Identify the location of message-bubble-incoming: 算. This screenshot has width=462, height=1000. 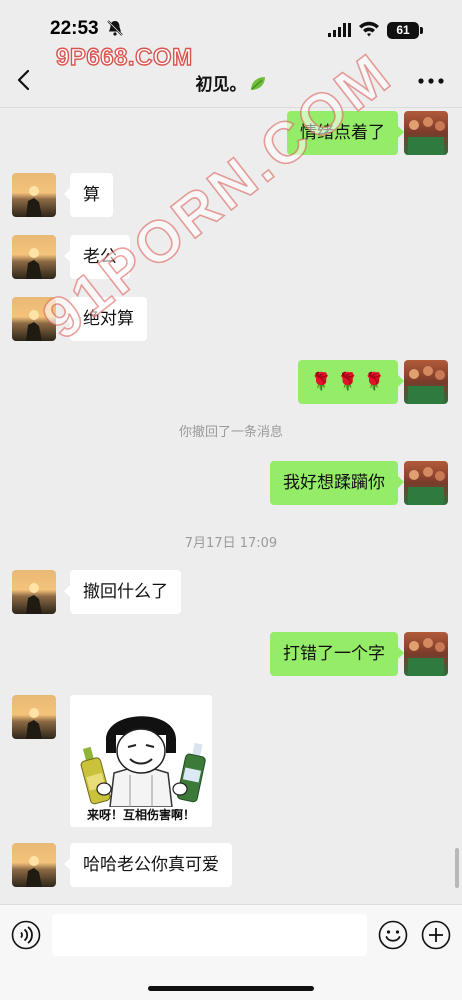
(88, 195).